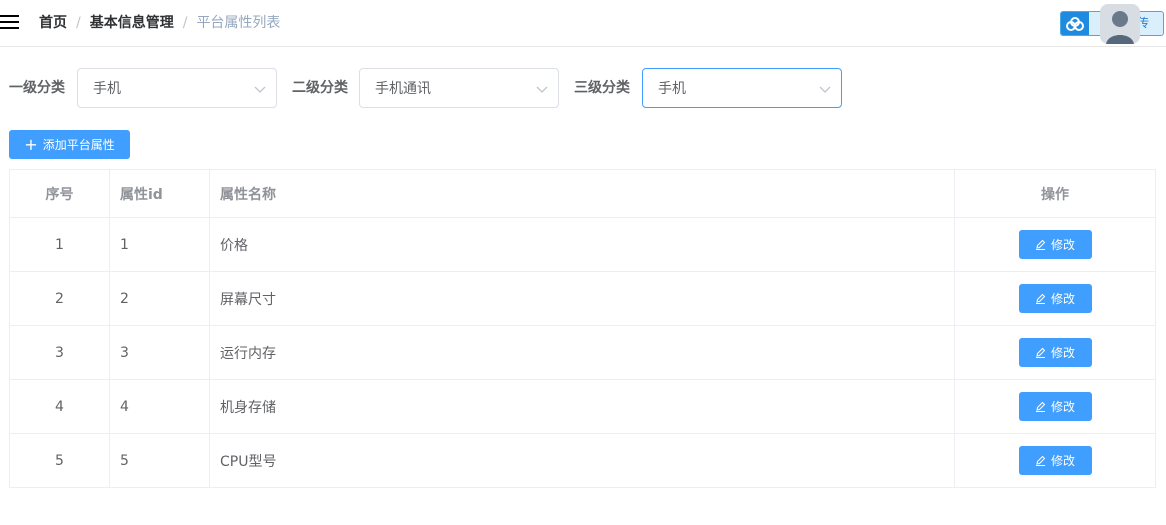  I want to click on table-row: 1 1 价格 修改, so click(582, 245).